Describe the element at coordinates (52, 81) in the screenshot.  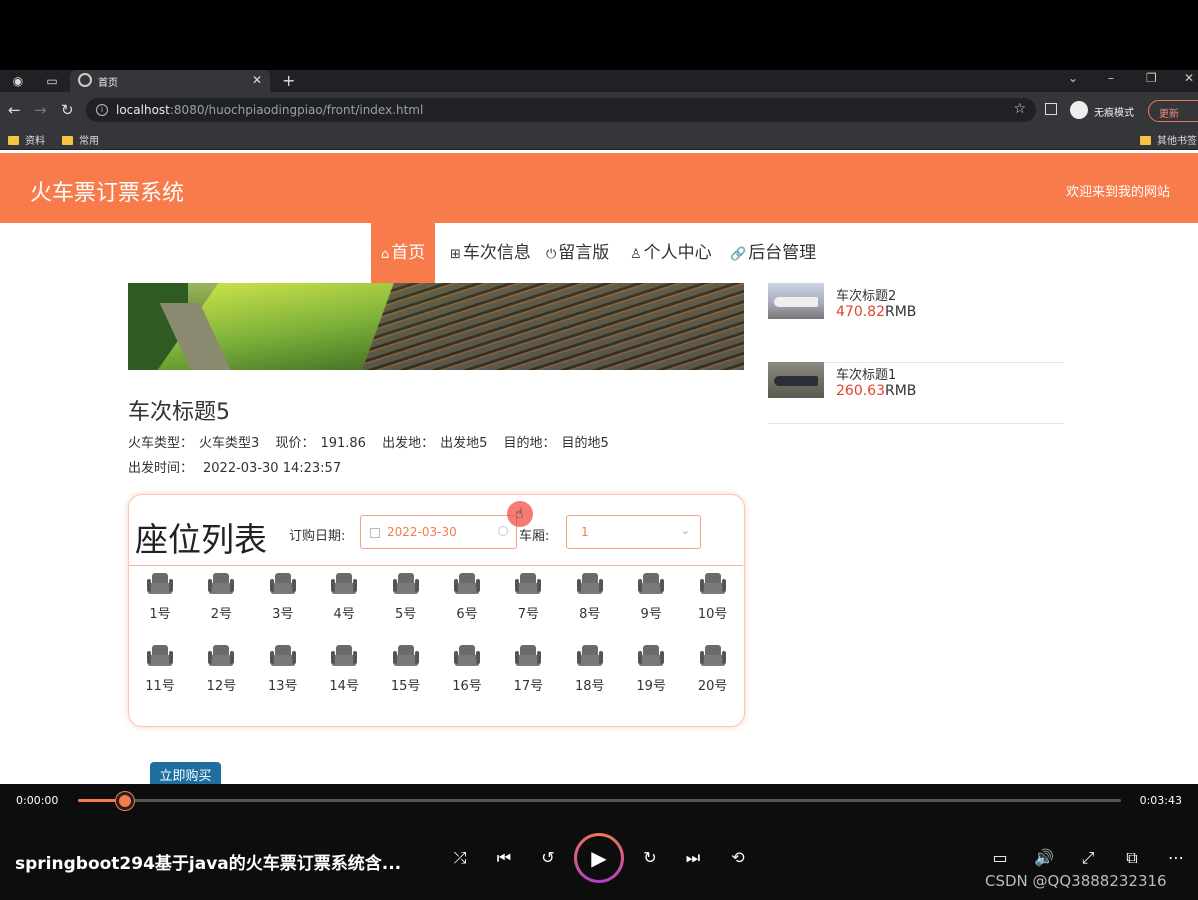
I see `tab-list-icon: ▭` at that location.